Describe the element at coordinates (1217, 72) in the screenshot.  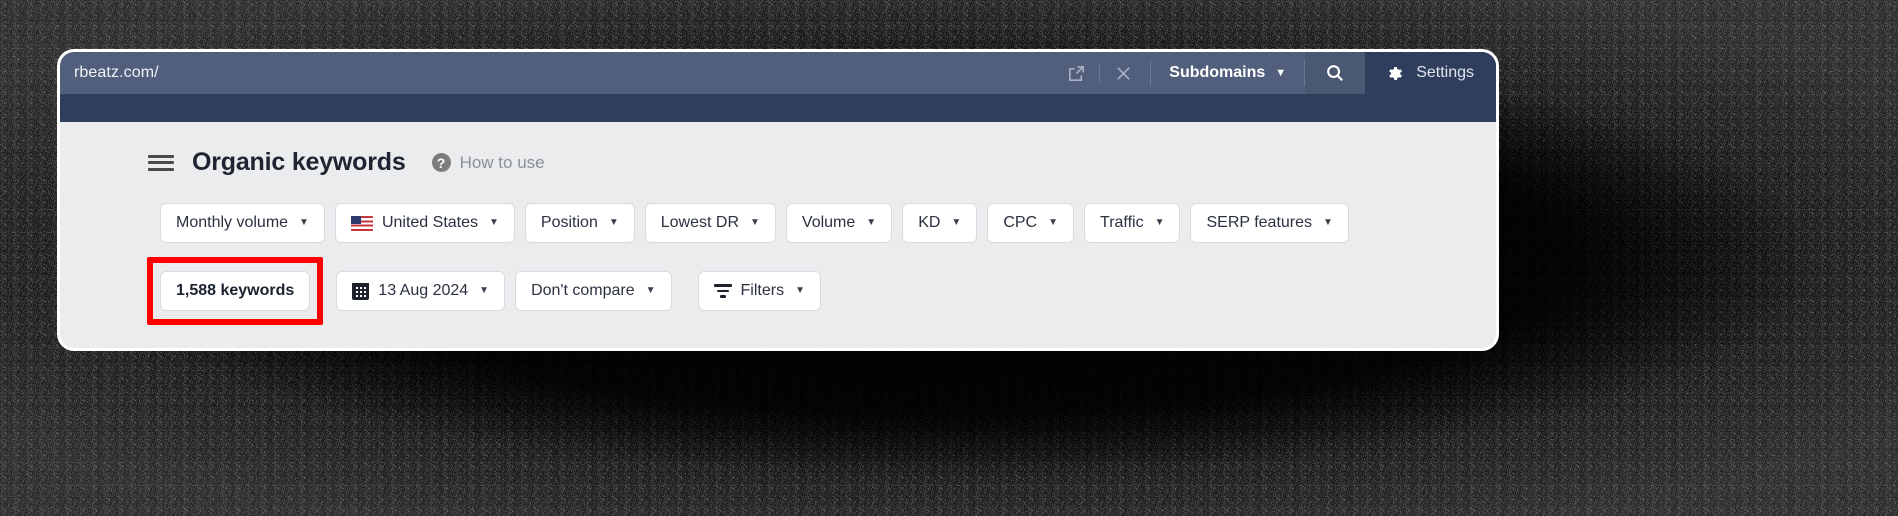
I see `scope-label: Subdomains` at that location.